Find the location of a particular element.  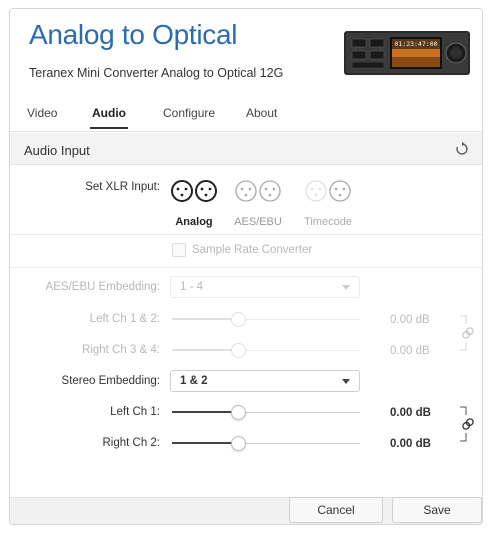

tab-video: Video is located at coordinates (42, 113).